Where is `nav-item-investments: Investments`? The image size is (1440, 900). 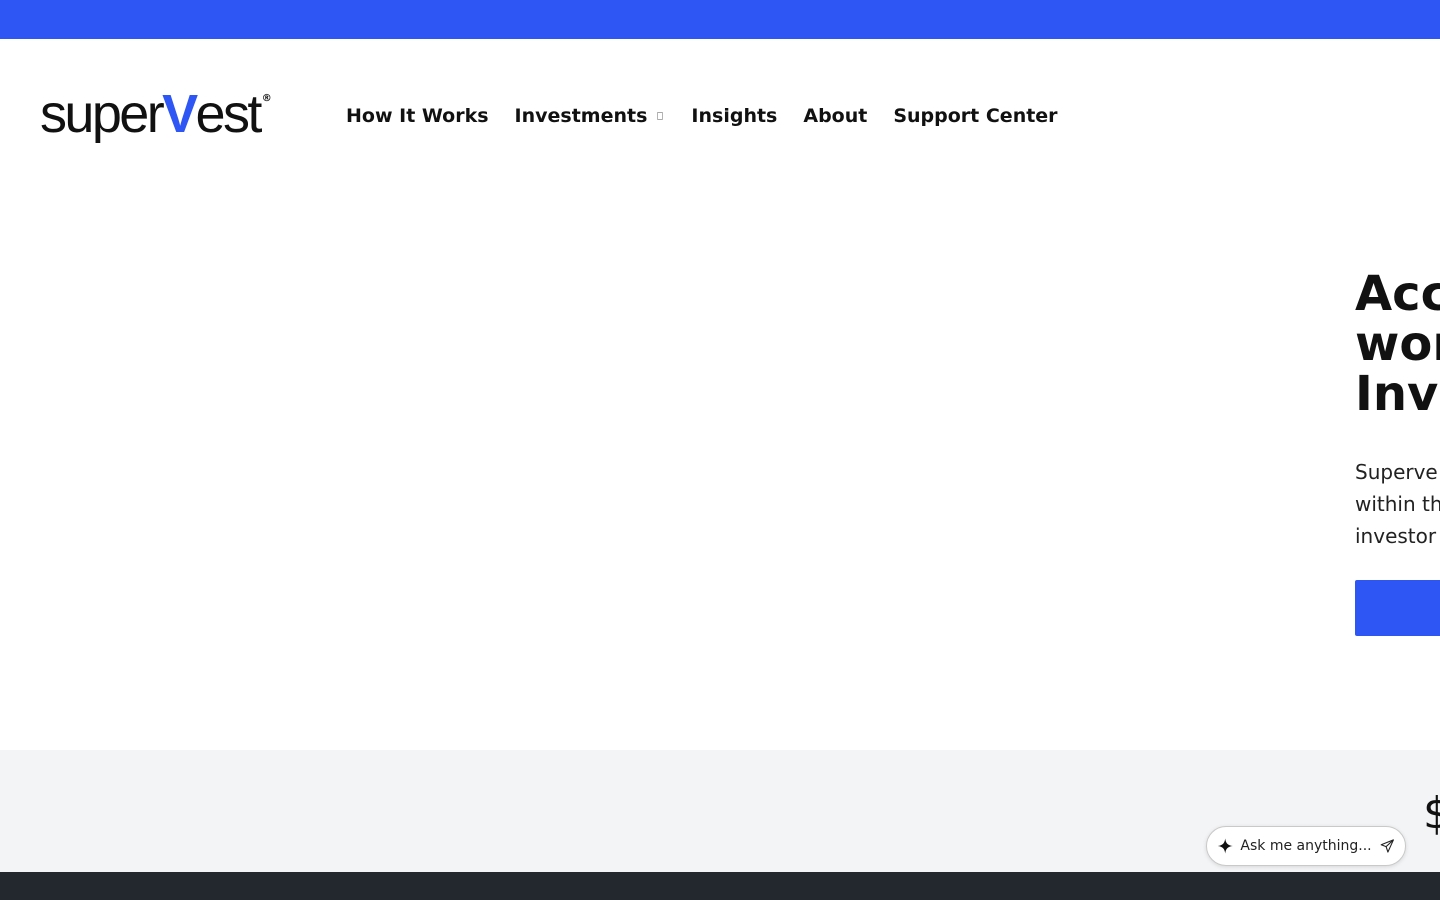 nav-item-investments: Investments is located at coordinates (590, 116).